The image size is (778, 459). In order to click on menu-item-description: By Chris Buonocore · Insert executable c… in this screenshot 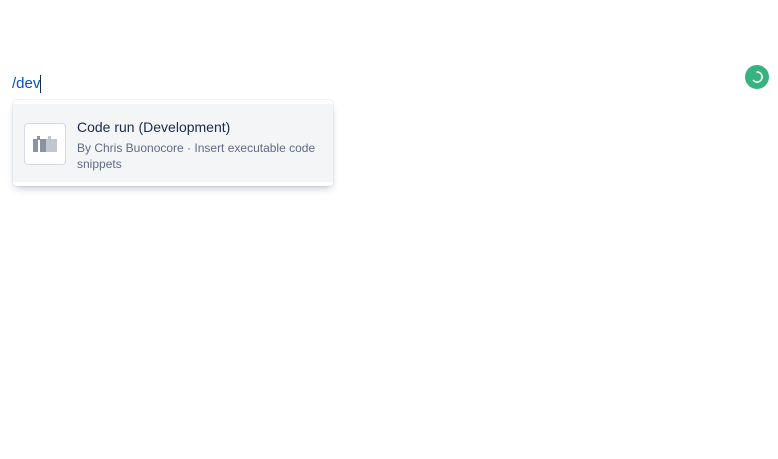, I will do `click(196, 156)`.